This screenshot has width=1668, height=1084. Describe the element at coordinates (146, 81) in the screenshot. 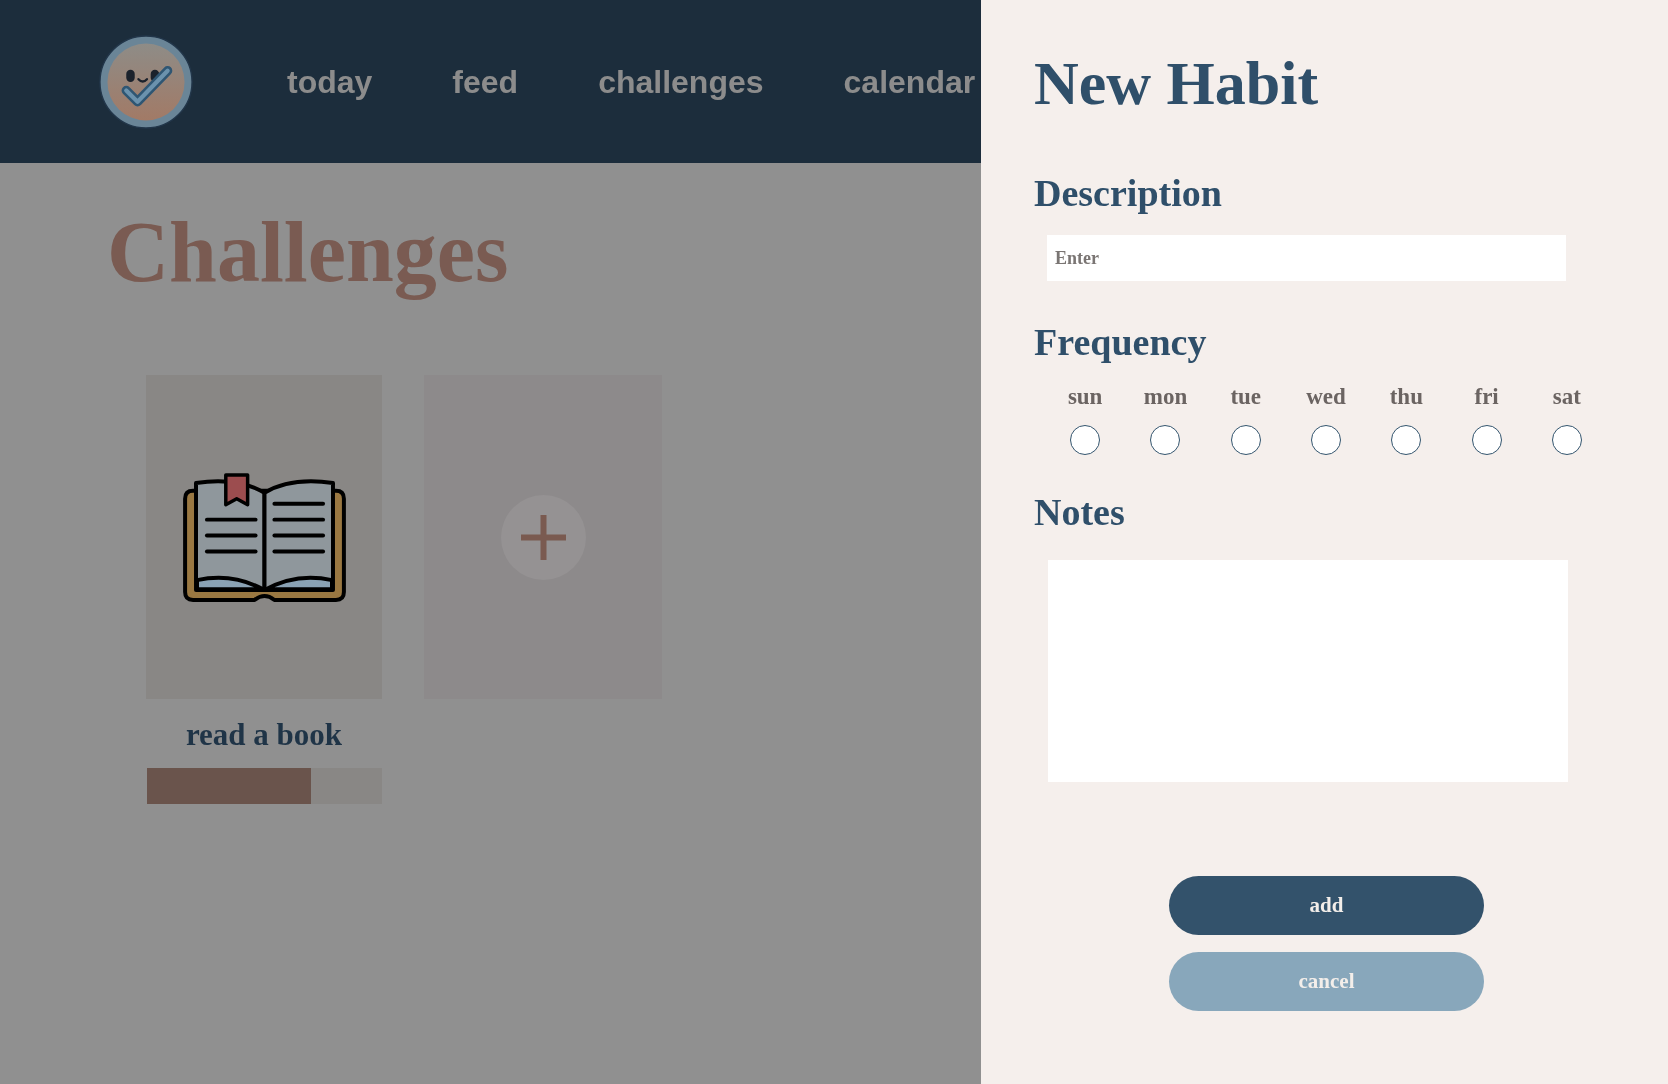

I see `smiley-check-icon` at that location.